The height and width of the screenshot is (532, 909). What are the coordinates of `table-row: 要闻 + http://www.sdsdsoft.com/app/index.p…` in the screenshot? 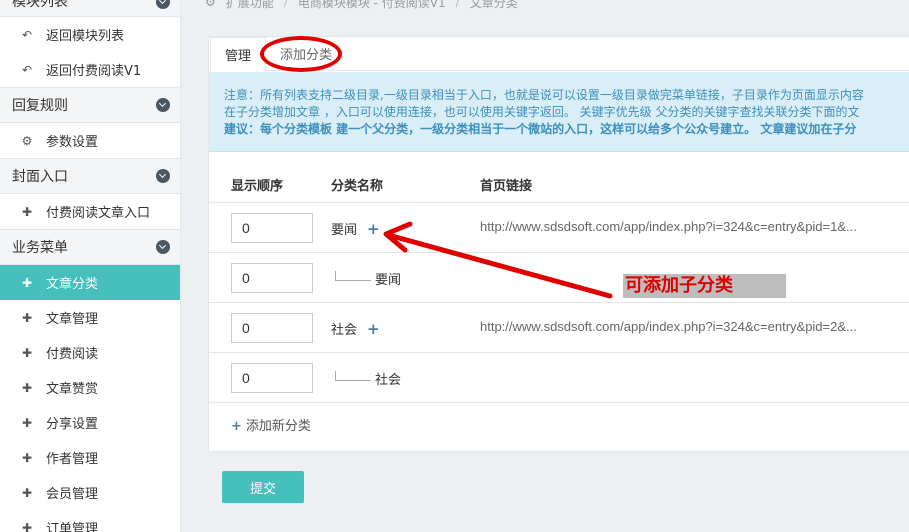 It's located at (559, 228).